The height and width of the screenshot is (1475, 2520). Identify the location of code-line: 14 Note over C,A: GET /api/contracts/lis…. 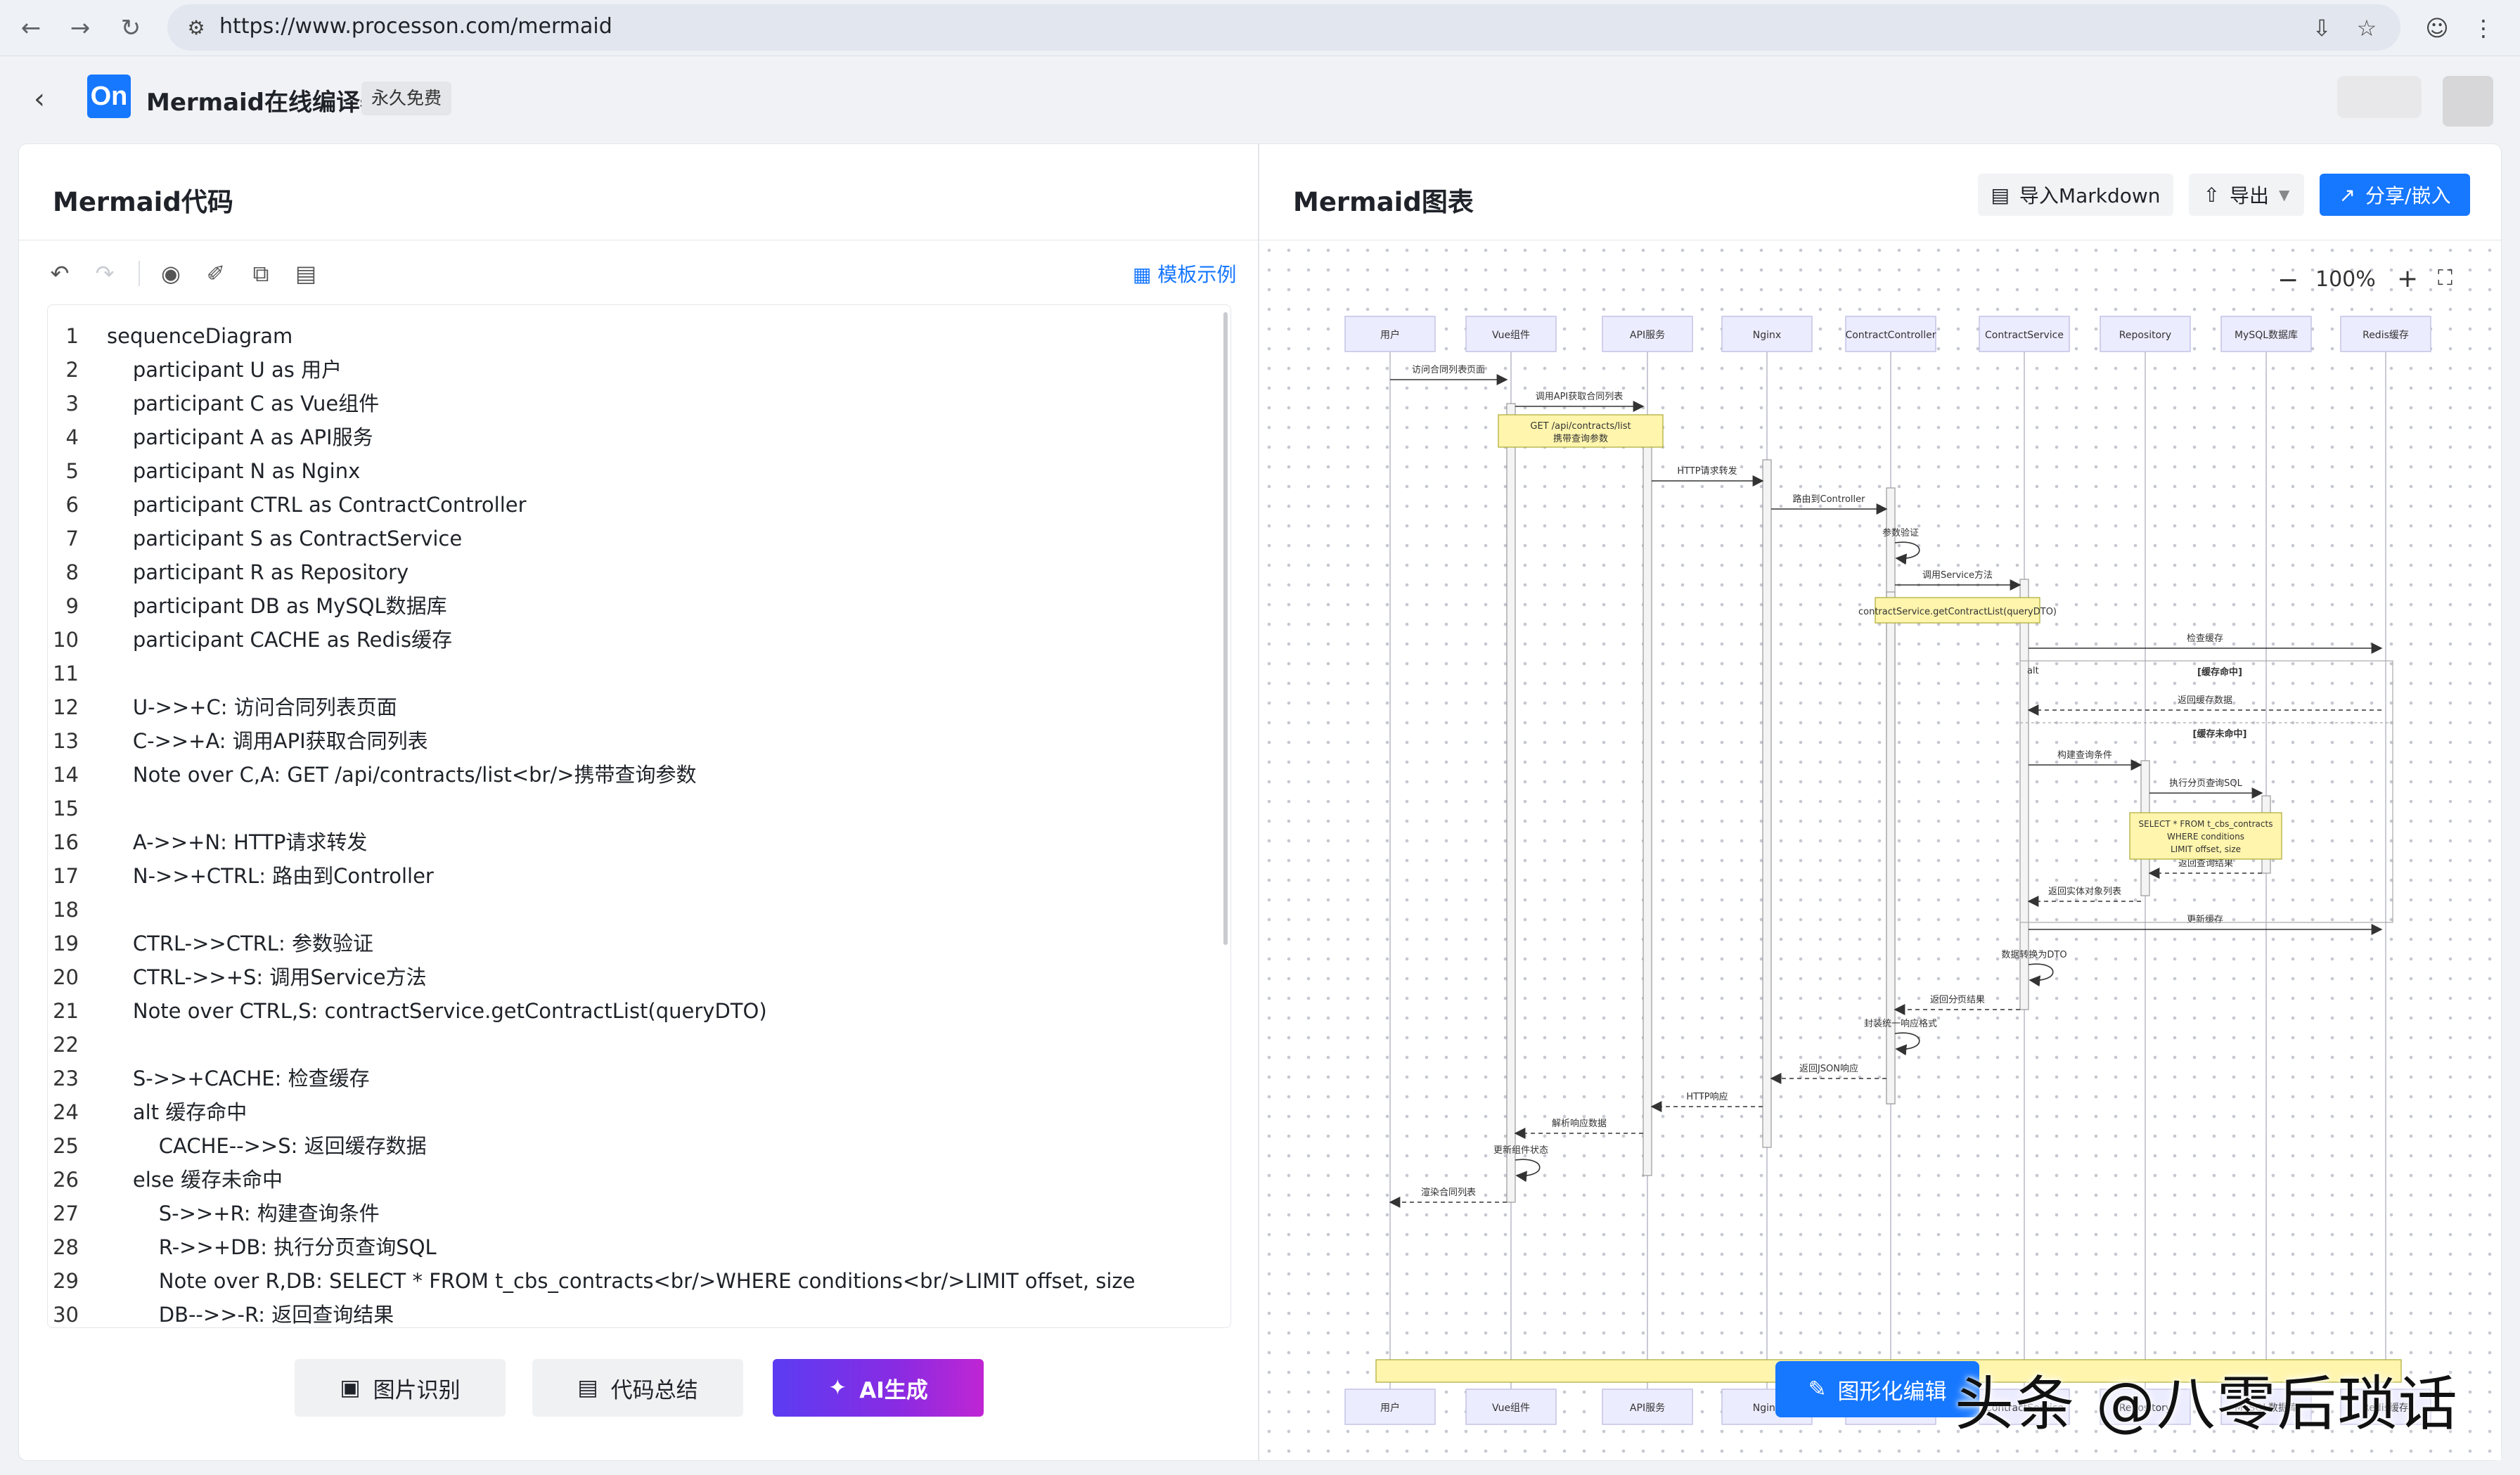
(639, 775).